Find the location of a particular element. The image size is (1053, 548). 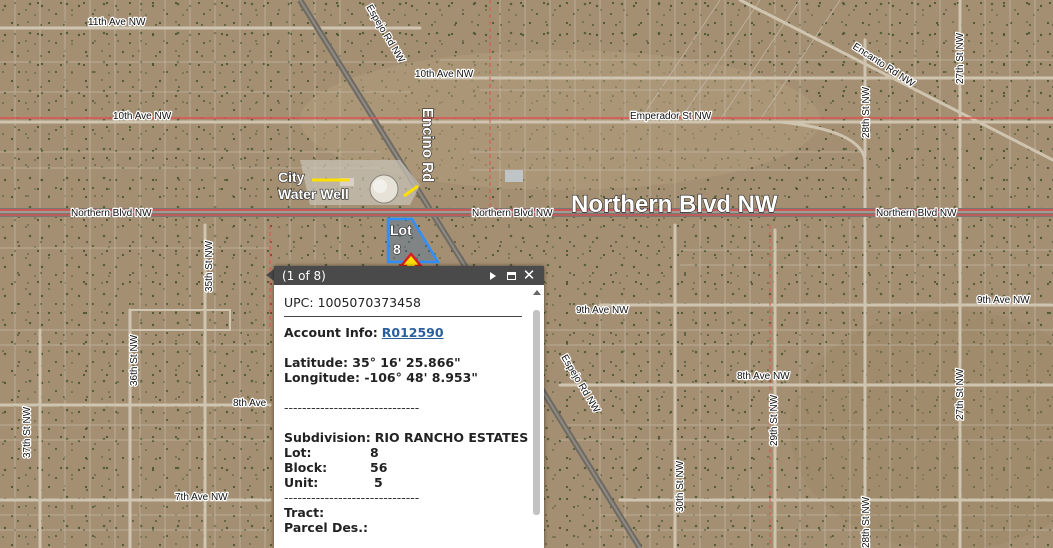

play-icon is located at coordinates (493, 275).